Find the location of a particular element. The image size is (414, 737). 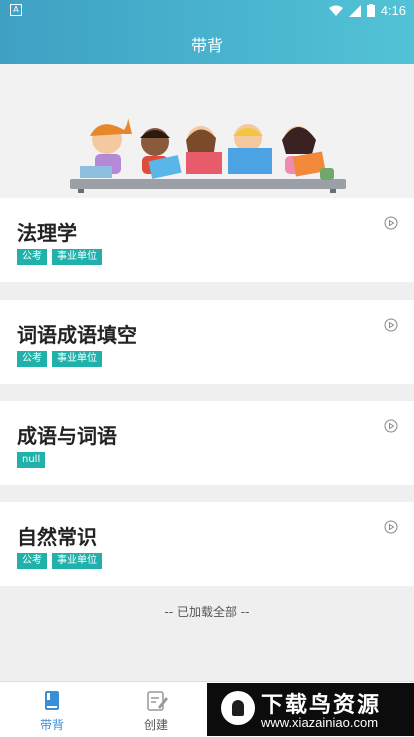

list-item: 自然常识 公考 事业单位 is located at coordinates (207, 544).